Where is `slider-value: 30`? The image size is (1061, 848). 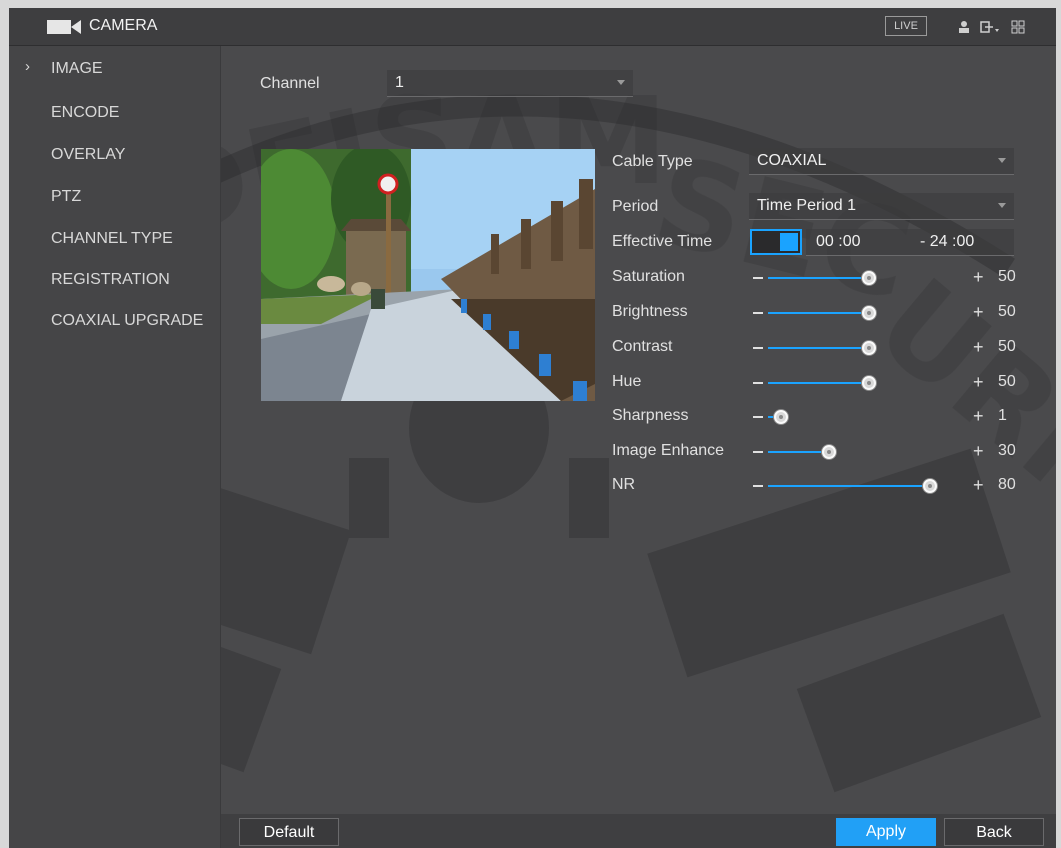 slider-value: 30 is located at coordinates (1007, 450).